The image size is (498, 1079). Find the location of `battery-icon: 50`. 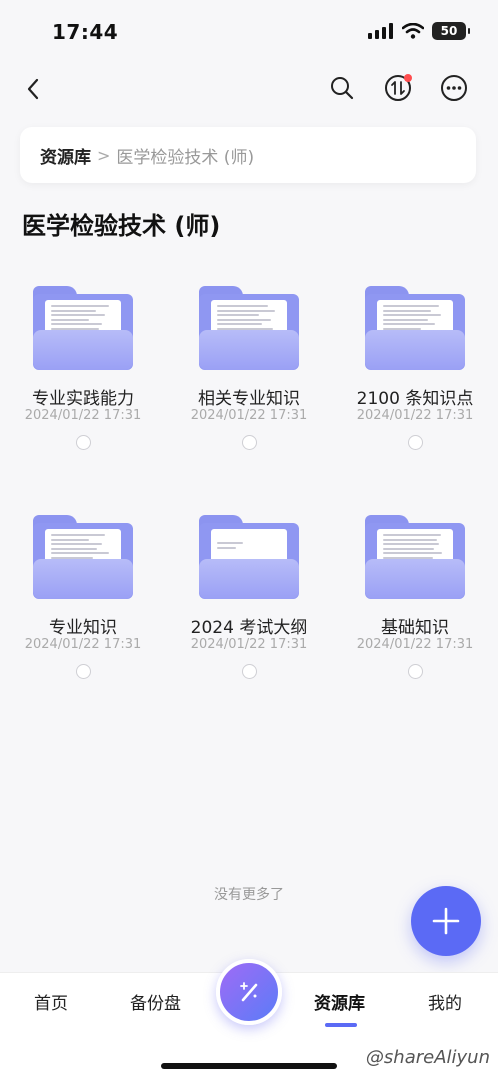

battery-icon: 50 is located at coordinates (451, 31).